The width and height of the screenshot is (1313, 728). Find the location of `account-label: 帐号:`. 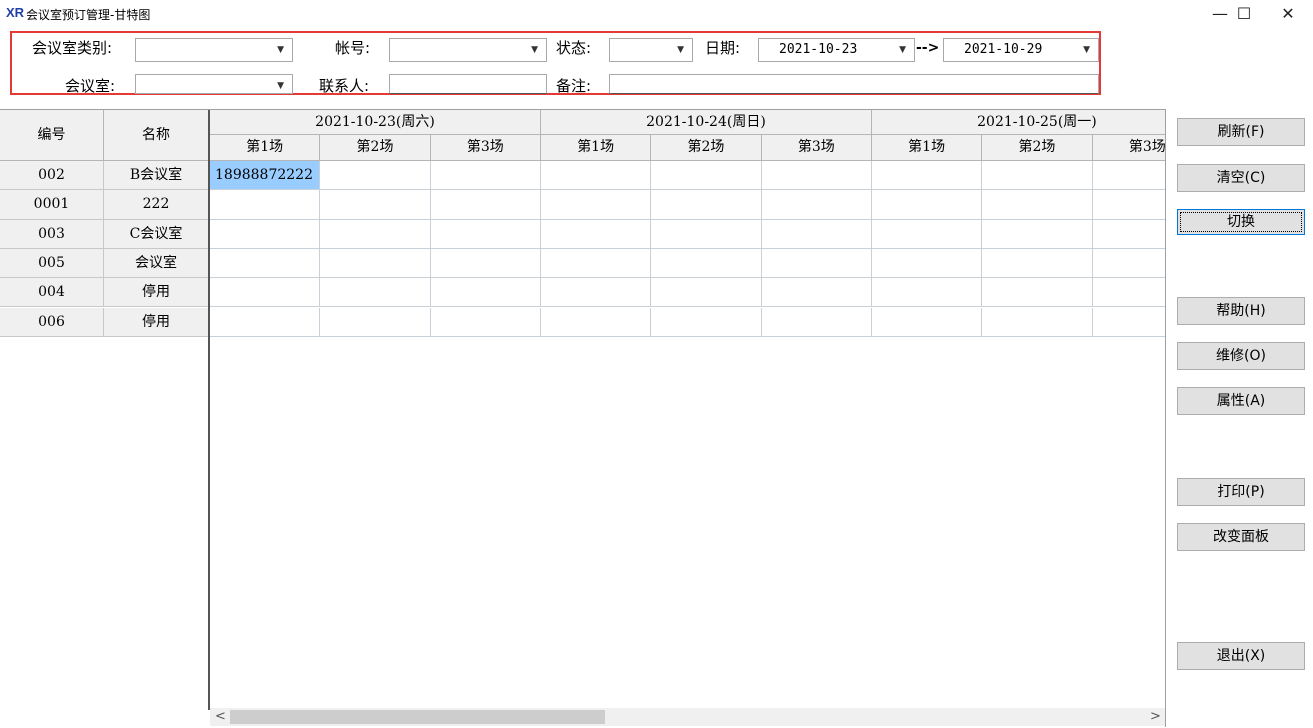

account-label: 帐号: is located at coordinates (353, 48).